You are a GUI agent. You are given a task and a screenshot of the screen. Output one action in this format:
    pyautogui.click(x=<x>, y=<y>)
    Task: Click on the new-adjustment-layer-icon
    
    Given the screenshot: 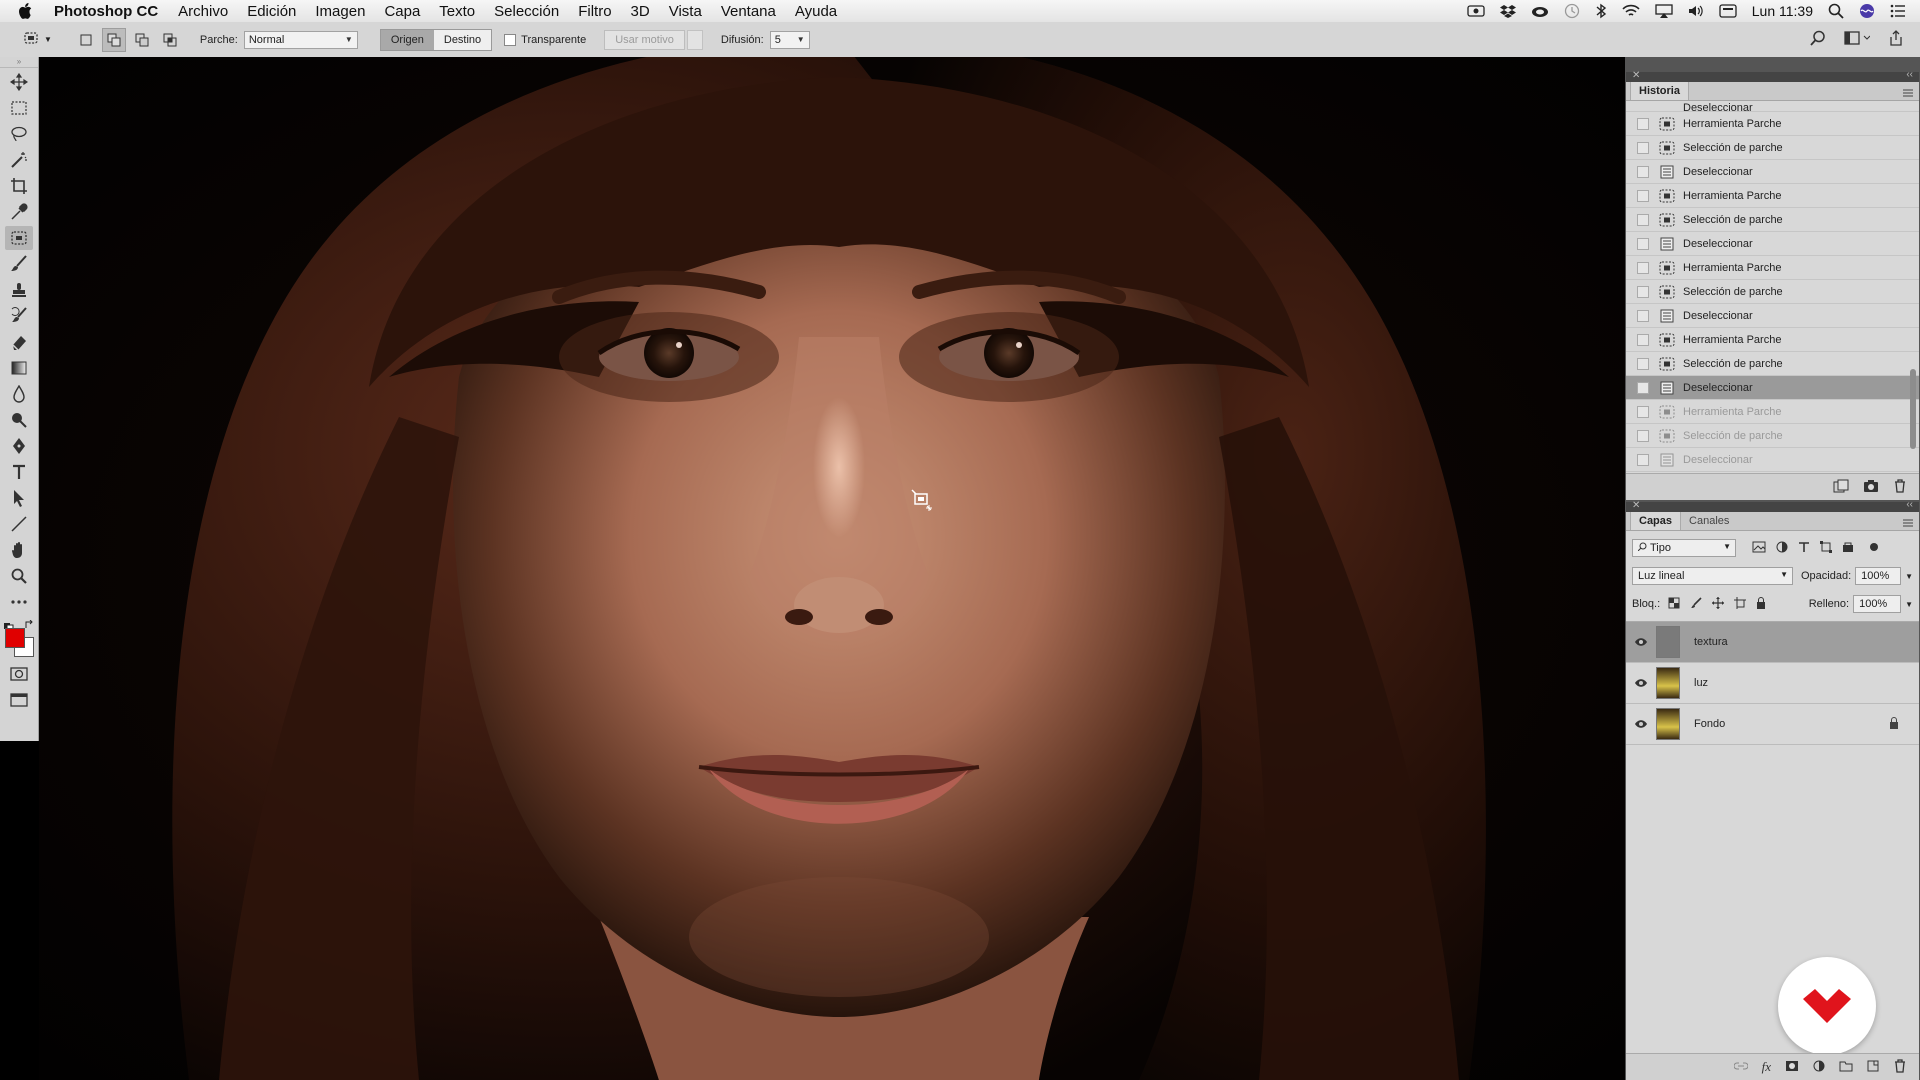 What is the action you would take?
    pyautogui.click(x=1819, y=1067)
    